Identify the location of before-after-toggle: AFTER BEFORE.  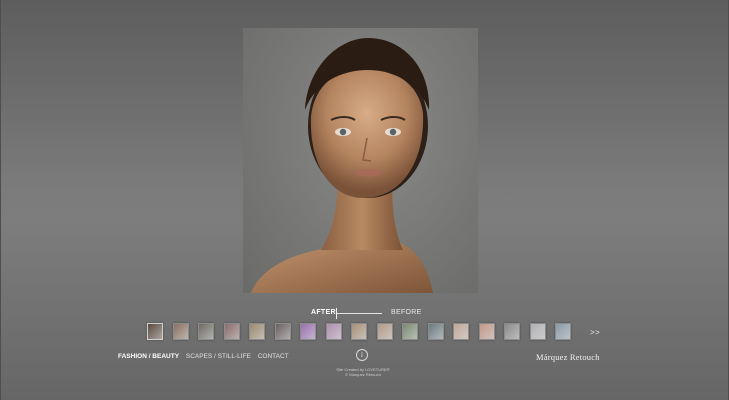
(370, 313).